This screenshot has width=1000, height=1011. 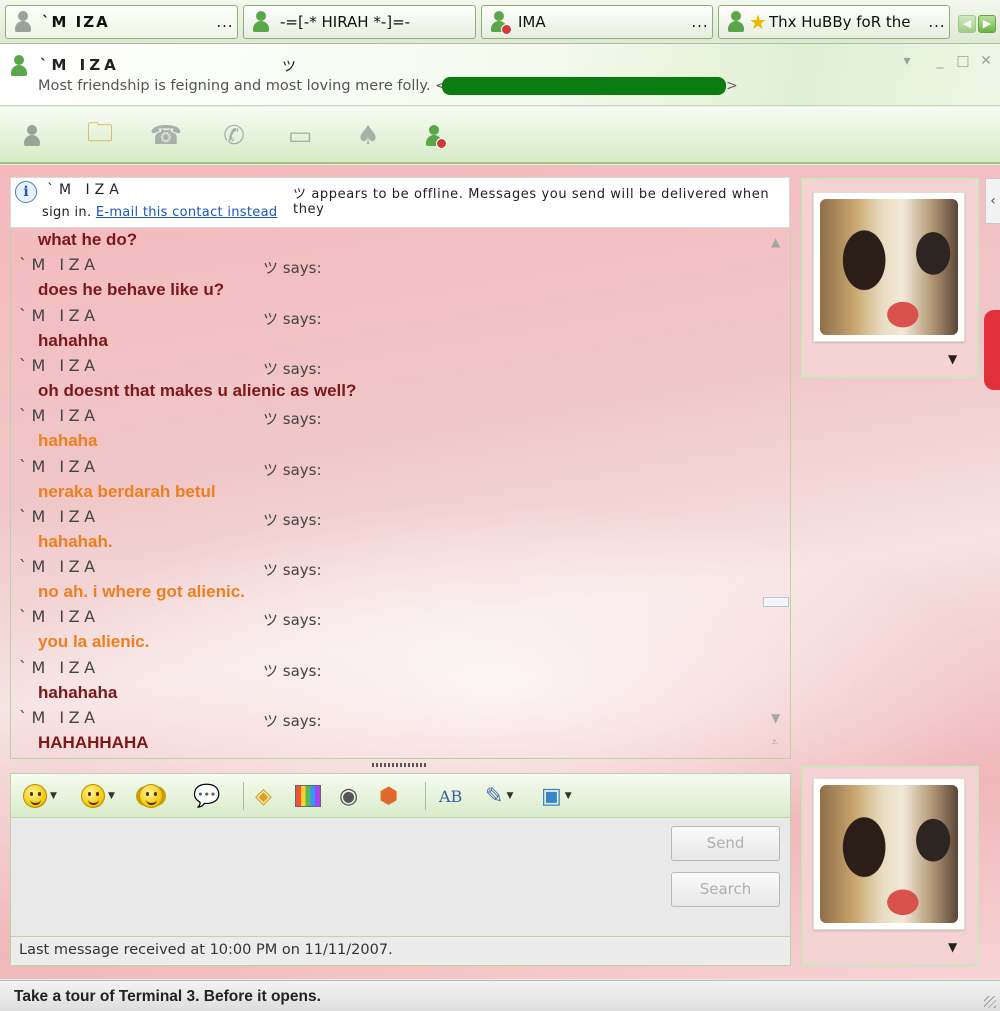 I want to click on background-button: ◈, so click(x=263, y=796).